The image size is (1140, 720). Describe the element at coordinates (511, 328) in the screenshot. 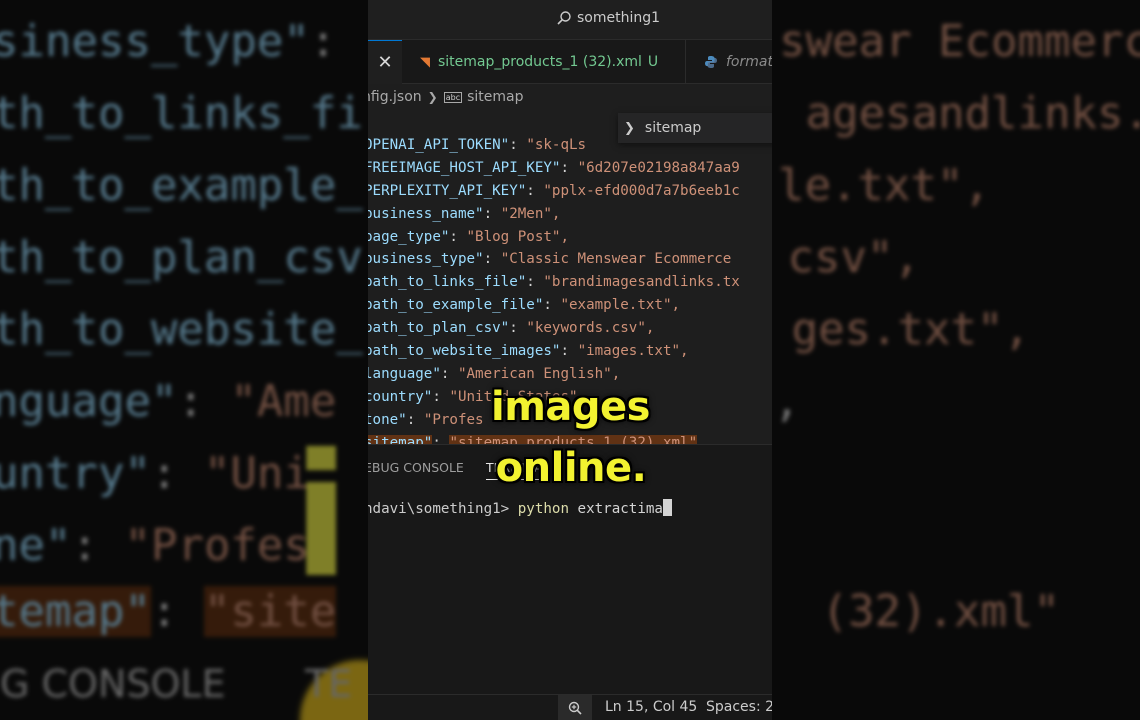

I see `code-line: path_to_plan_csv": "keywords.csv",` at that location.